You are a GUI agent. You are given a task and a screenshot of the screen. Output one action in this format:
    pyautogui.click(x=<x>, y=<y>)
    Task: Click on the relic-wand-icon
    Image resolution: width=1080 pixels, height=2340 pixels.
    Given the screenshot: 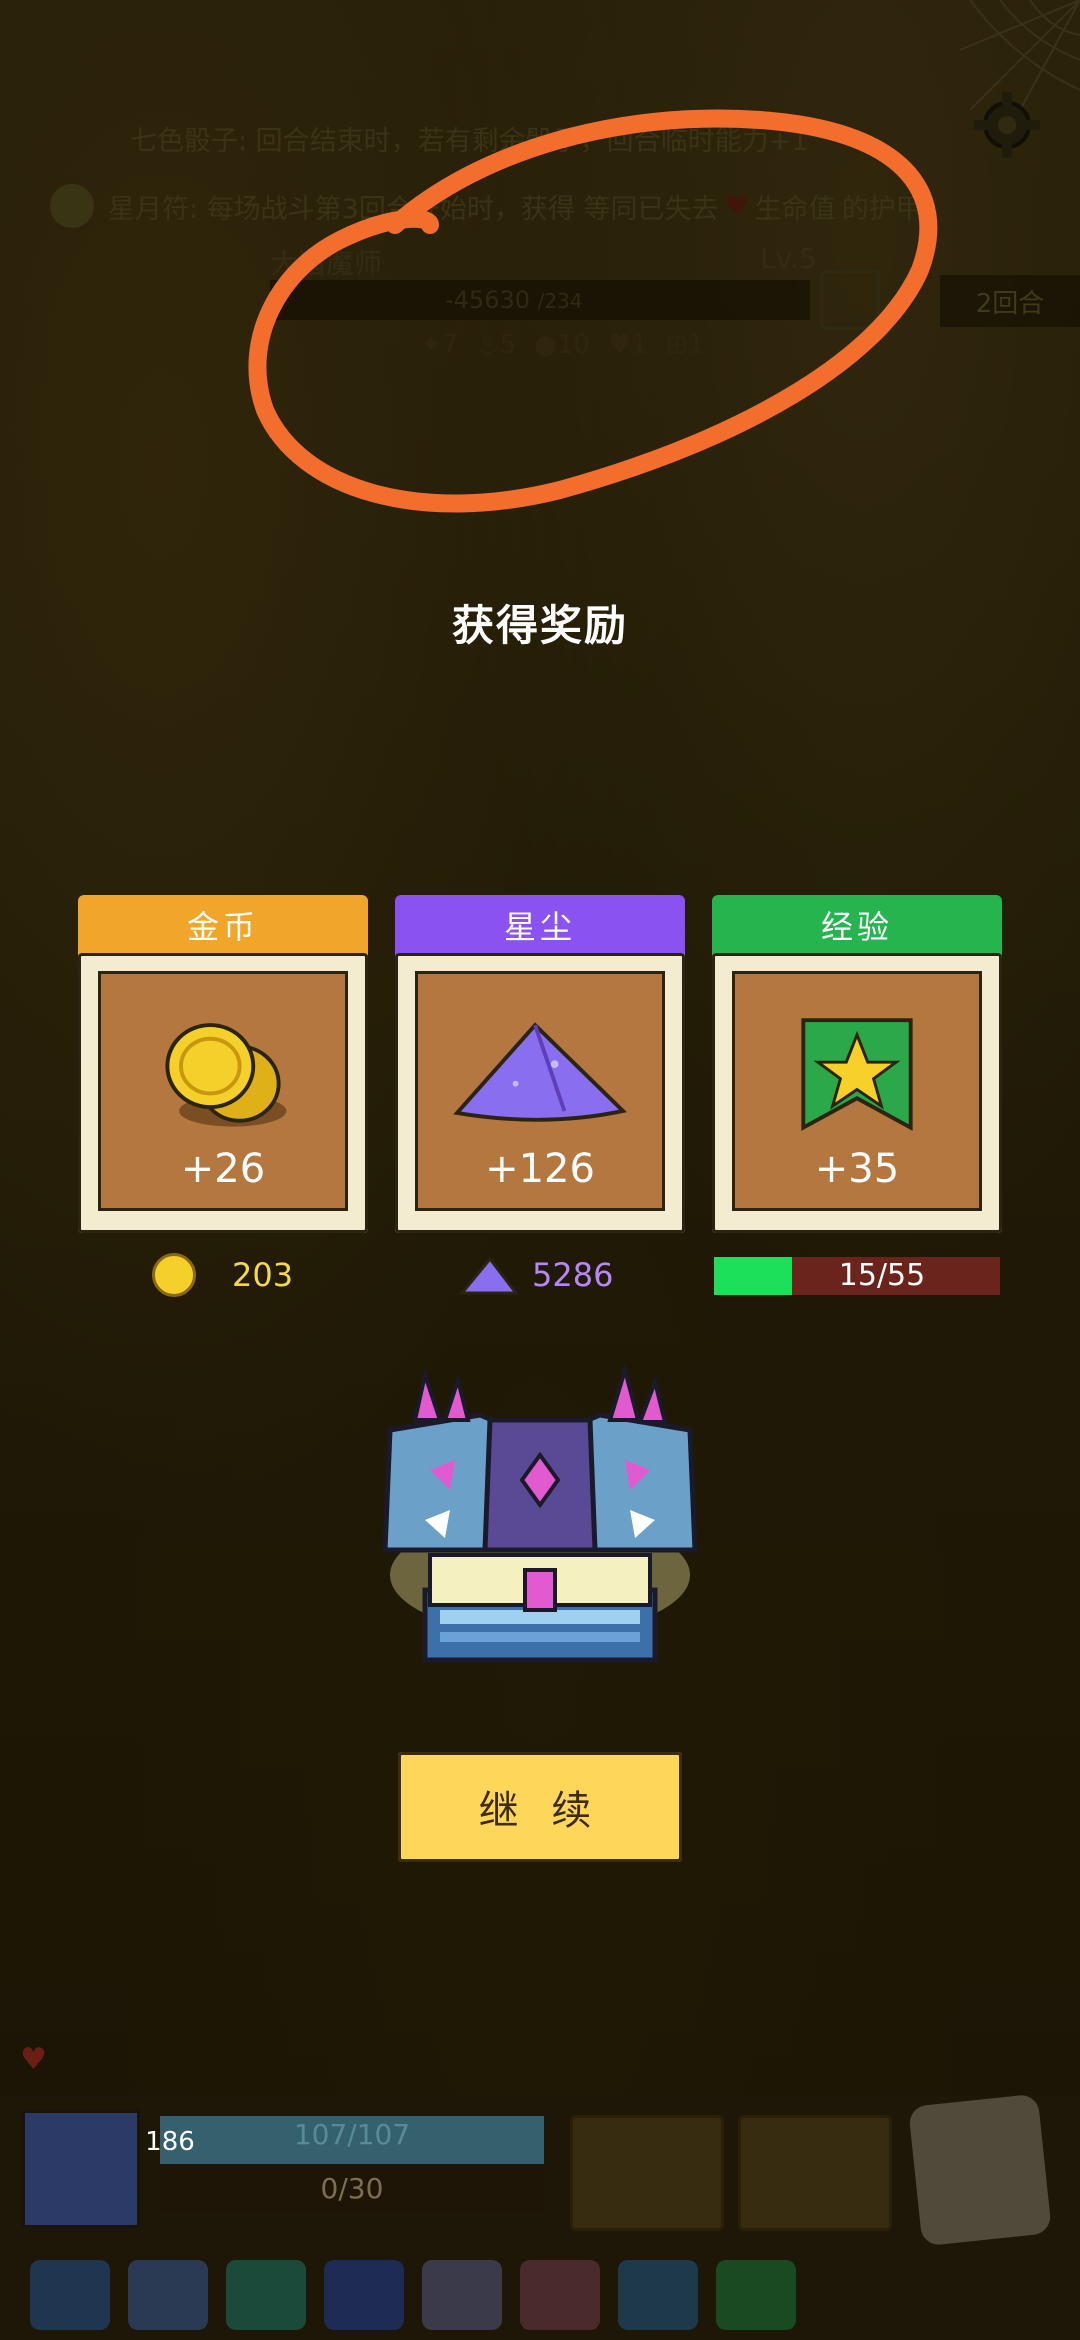 What is the action you would take?
    pyautogui.click(x=658, y=2295)
    